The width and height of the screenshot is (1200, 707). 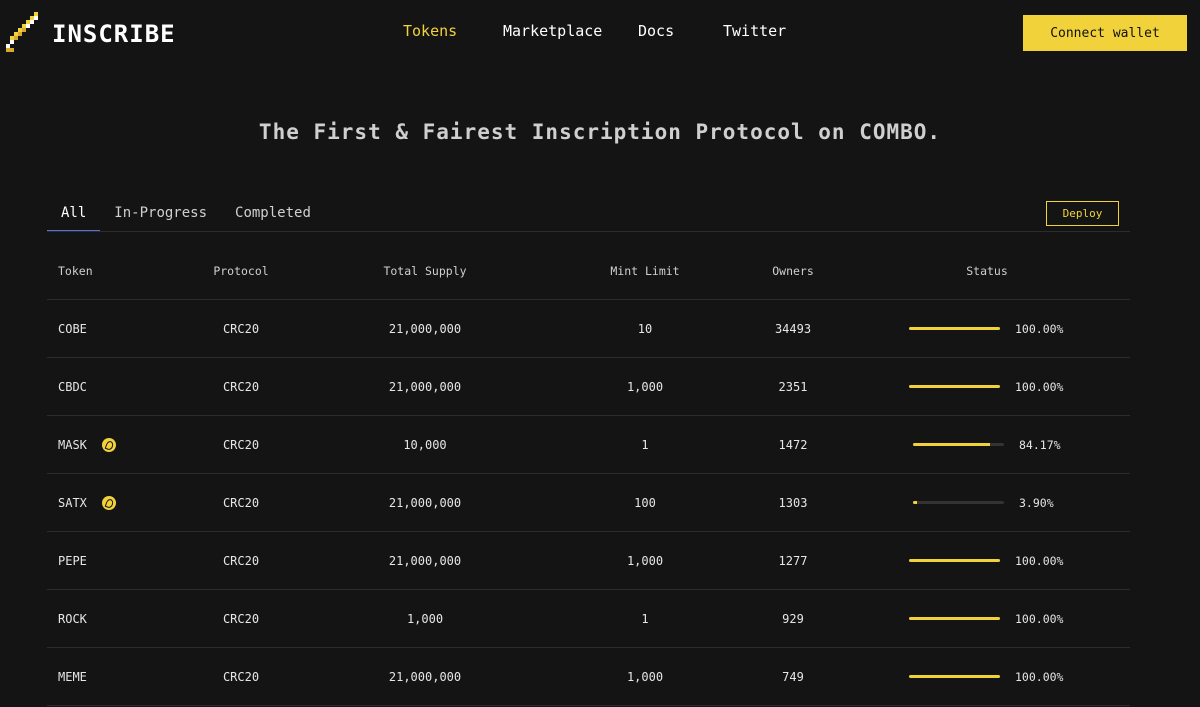 What do you see at coordinates (793, 386) in the screenshot?
I see `owners-cell: 2351` at bounding box center [793, 386].